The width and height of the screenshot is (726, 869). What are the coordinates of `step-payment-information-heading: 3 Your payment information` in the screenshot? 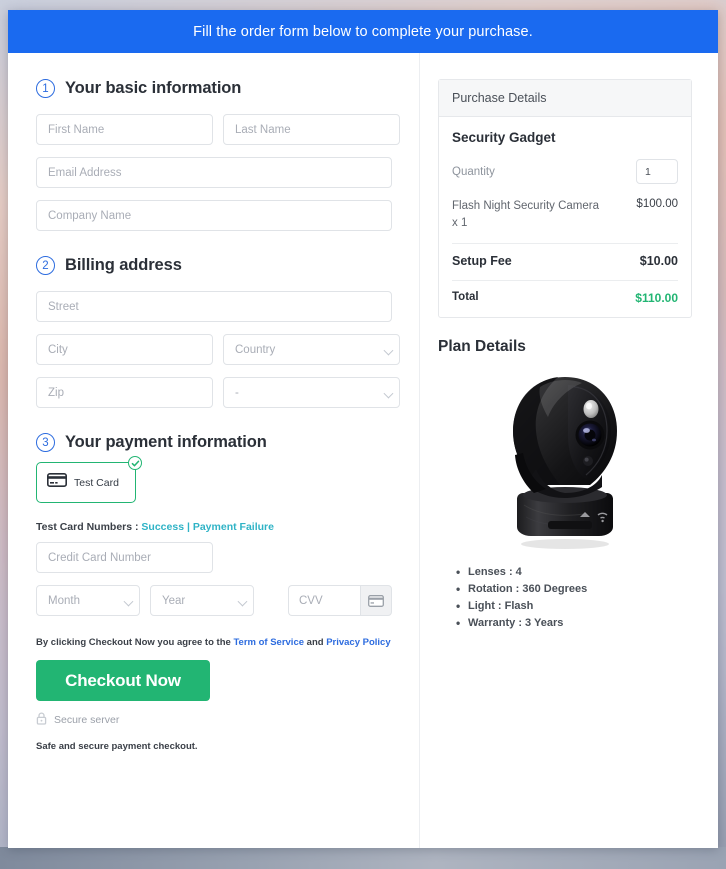 It's located at (214, 442).